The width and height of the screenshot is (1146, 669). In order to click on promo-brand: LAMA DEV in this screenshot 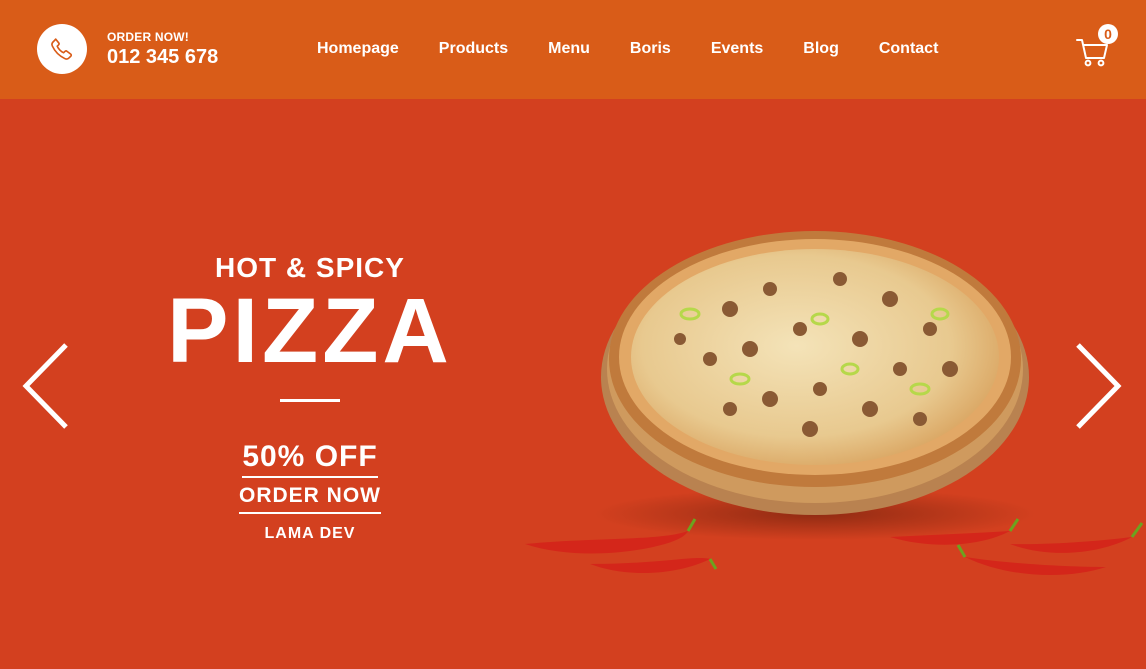, I will do `click(310, 533)`.